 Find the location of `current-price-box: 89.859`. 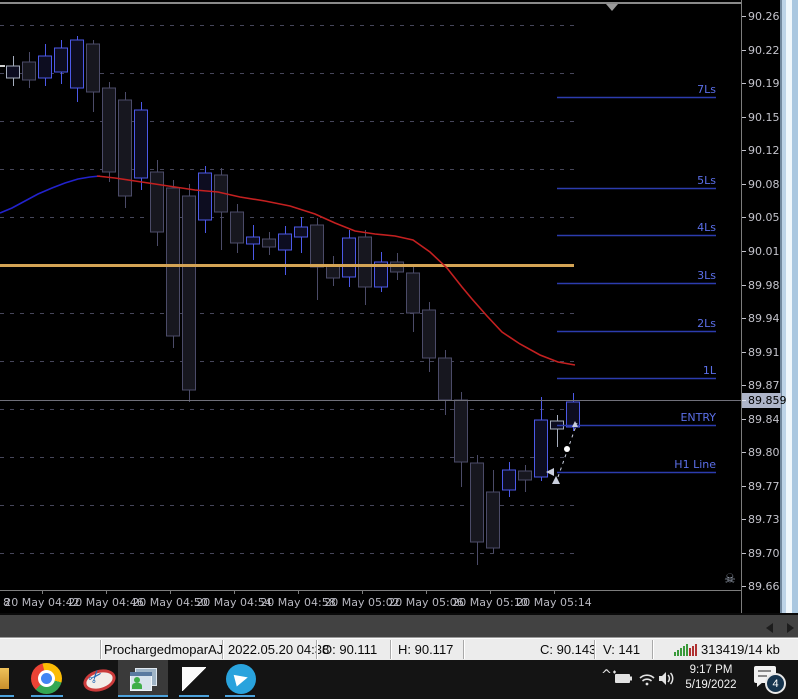

current-price-box: 89.859 is located at coordinates (764, 400).